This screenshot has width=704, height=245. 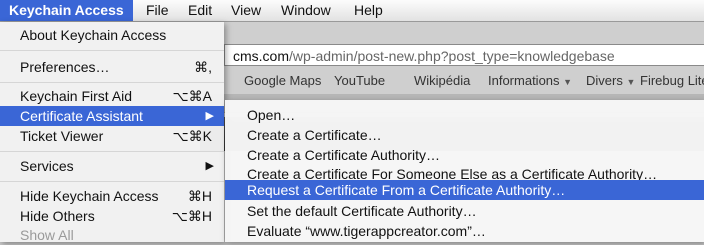 What do you see at coordinates (47, 235) in the screenshot?
I see `menu-item-show-all-label: Show All` at bounding box center [47, 235].